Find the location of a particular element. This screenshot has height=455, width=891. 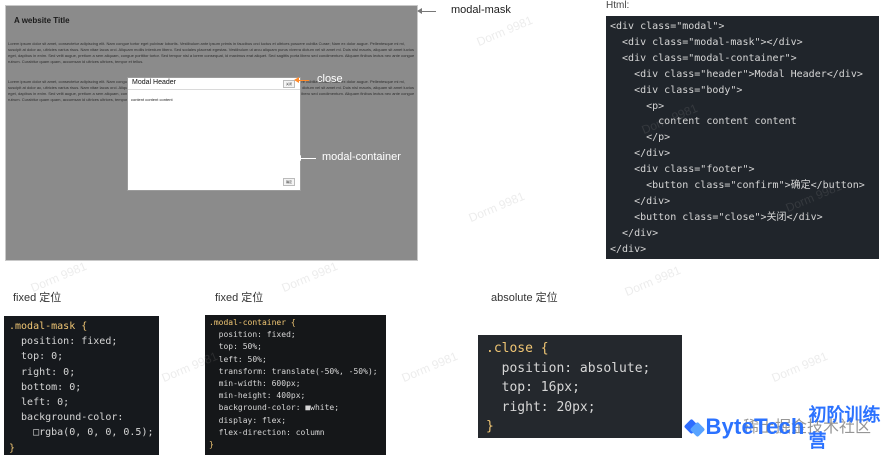

modal-container-label: modal-container is located at coordinates (361, 157).